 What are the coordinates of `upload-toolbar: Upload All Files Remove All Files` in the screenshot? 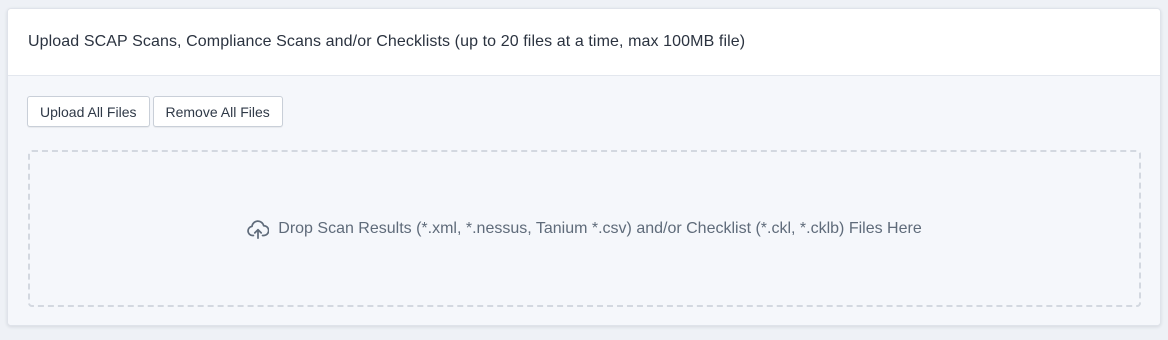 It's located at (155, 111).